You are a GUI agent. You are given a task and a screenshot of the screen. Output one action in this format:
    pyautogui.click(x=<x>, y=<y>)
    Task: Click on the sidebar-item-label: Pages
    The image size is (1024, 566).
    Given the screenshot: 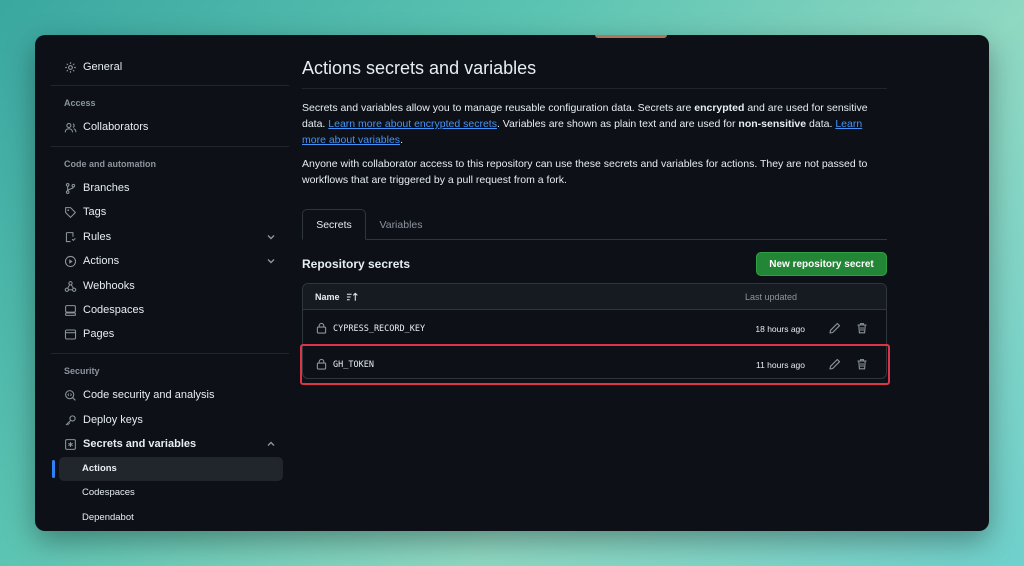 What is the action you would take?
    pyautogui.click(x=99, y=334)
    